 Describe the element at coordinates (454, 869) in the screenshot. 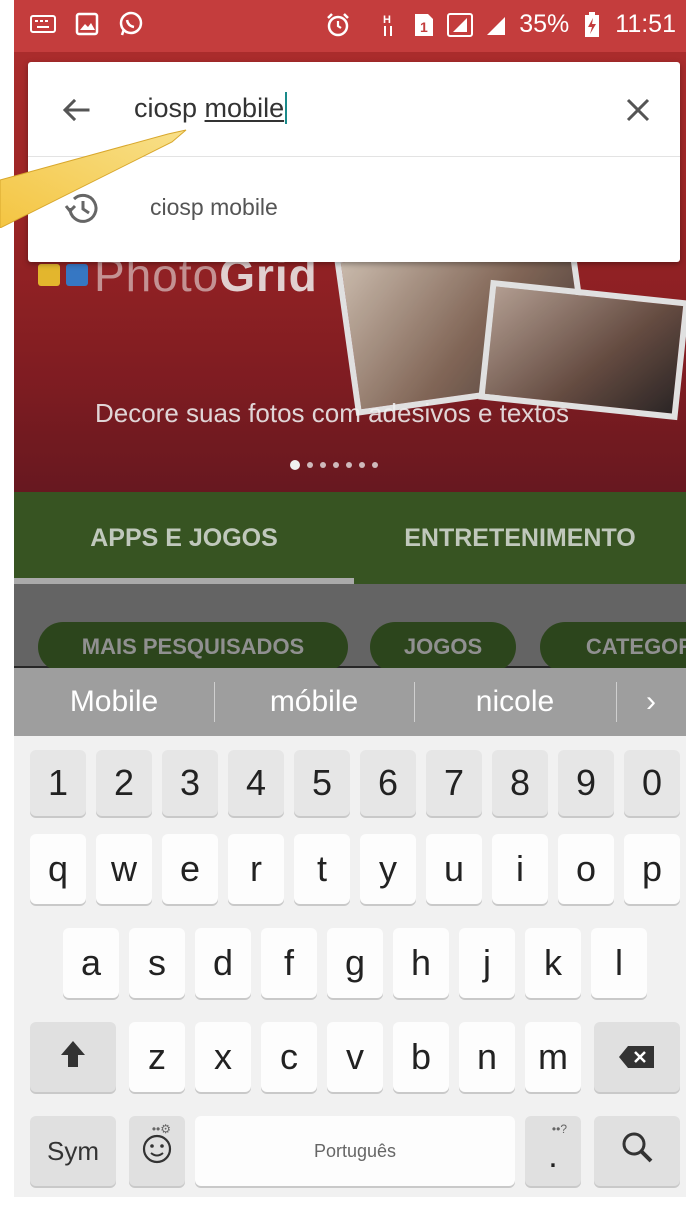

I see `key-u: u` at that location.